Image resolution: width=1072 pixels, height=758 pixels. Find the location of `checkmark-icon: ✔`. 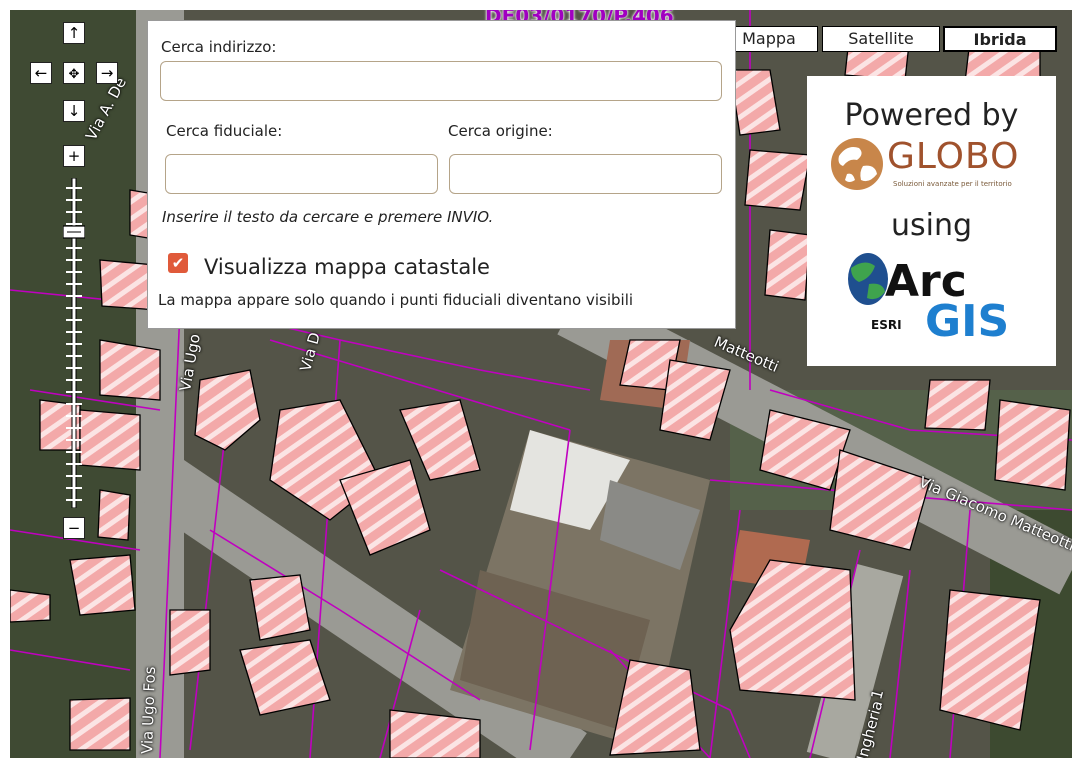

checkmark-icon: ✔ is located at coordinates (178, 263).